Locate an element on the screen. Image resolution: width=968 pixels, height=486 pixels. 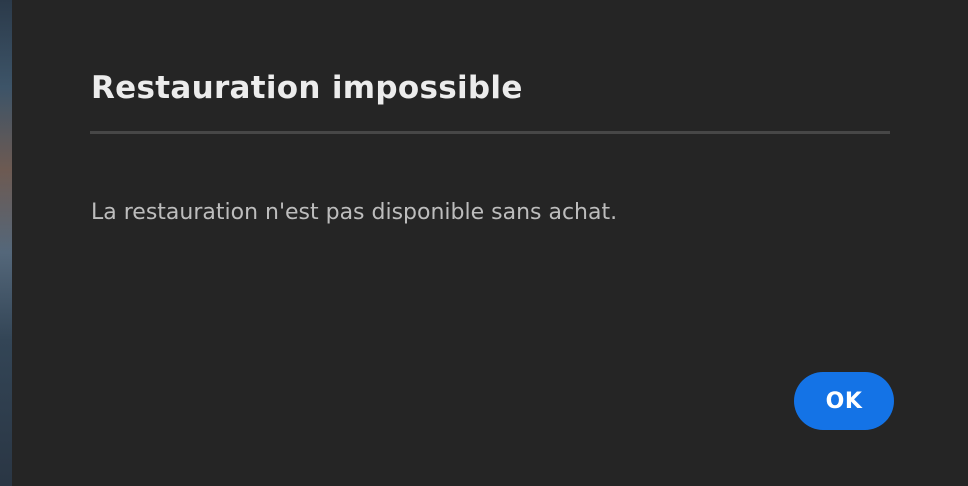
ok-button: OK is located at coordinates (844, 401).